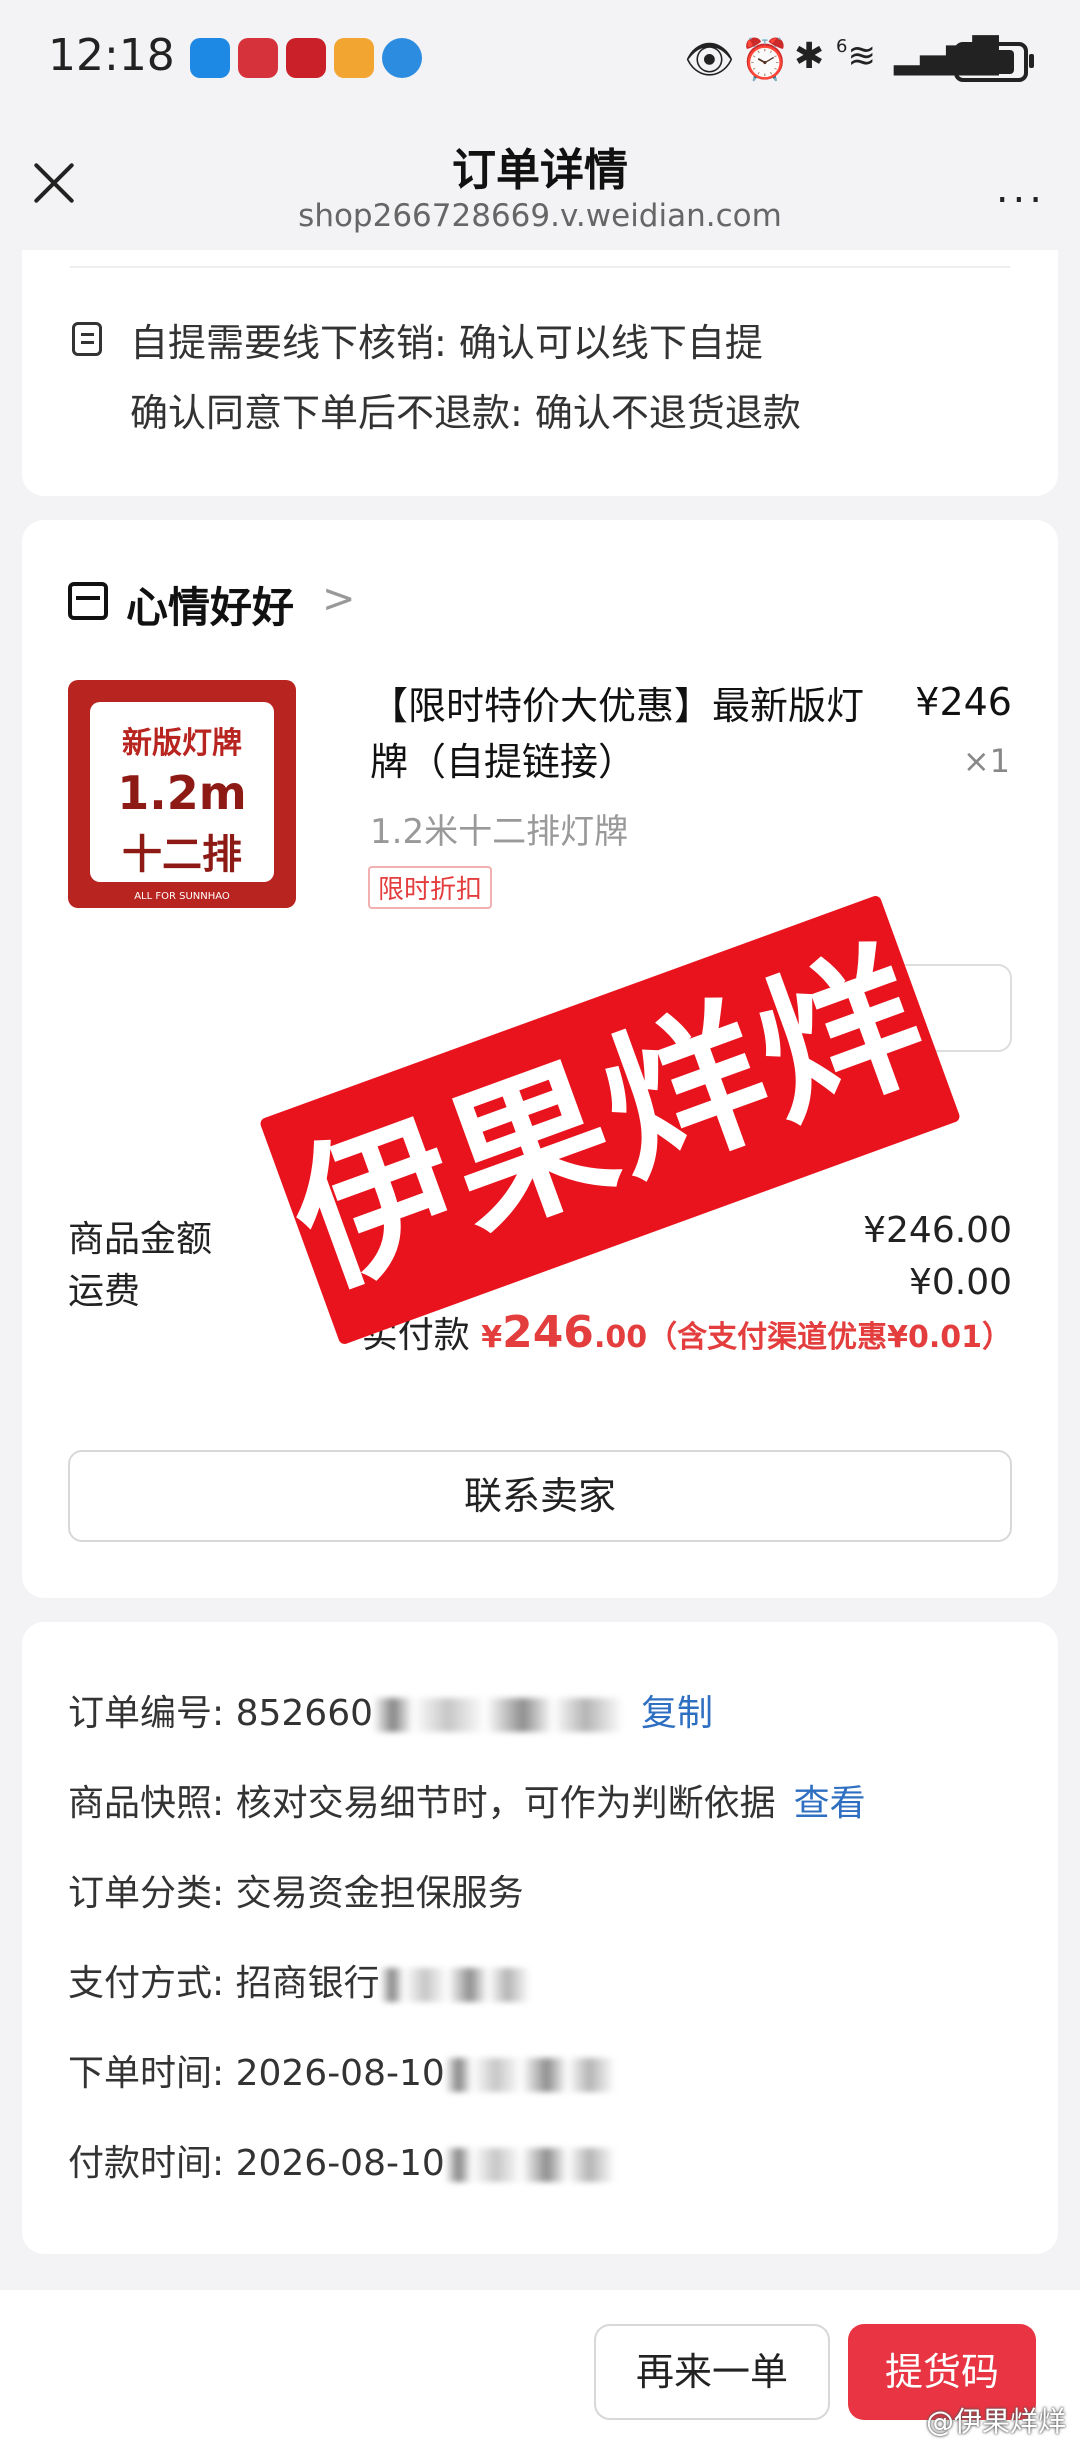  I want to click on weibo-watermark: @伊果烊烊, so click(995, 2421).